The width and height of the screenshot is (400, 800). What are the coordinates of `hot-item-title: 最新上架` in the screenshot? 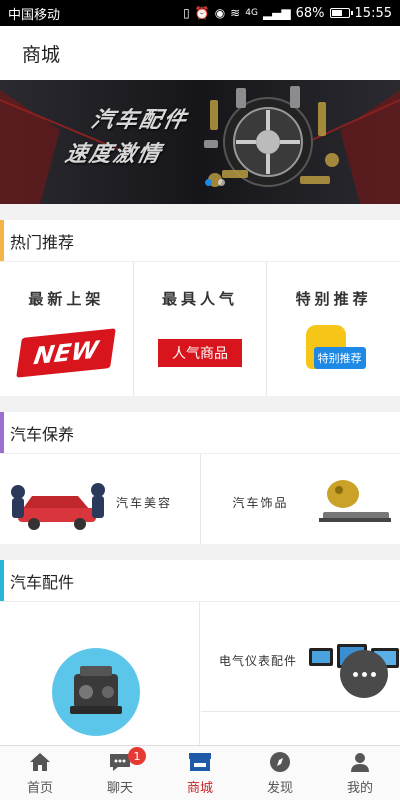 It's located at (66, 299).